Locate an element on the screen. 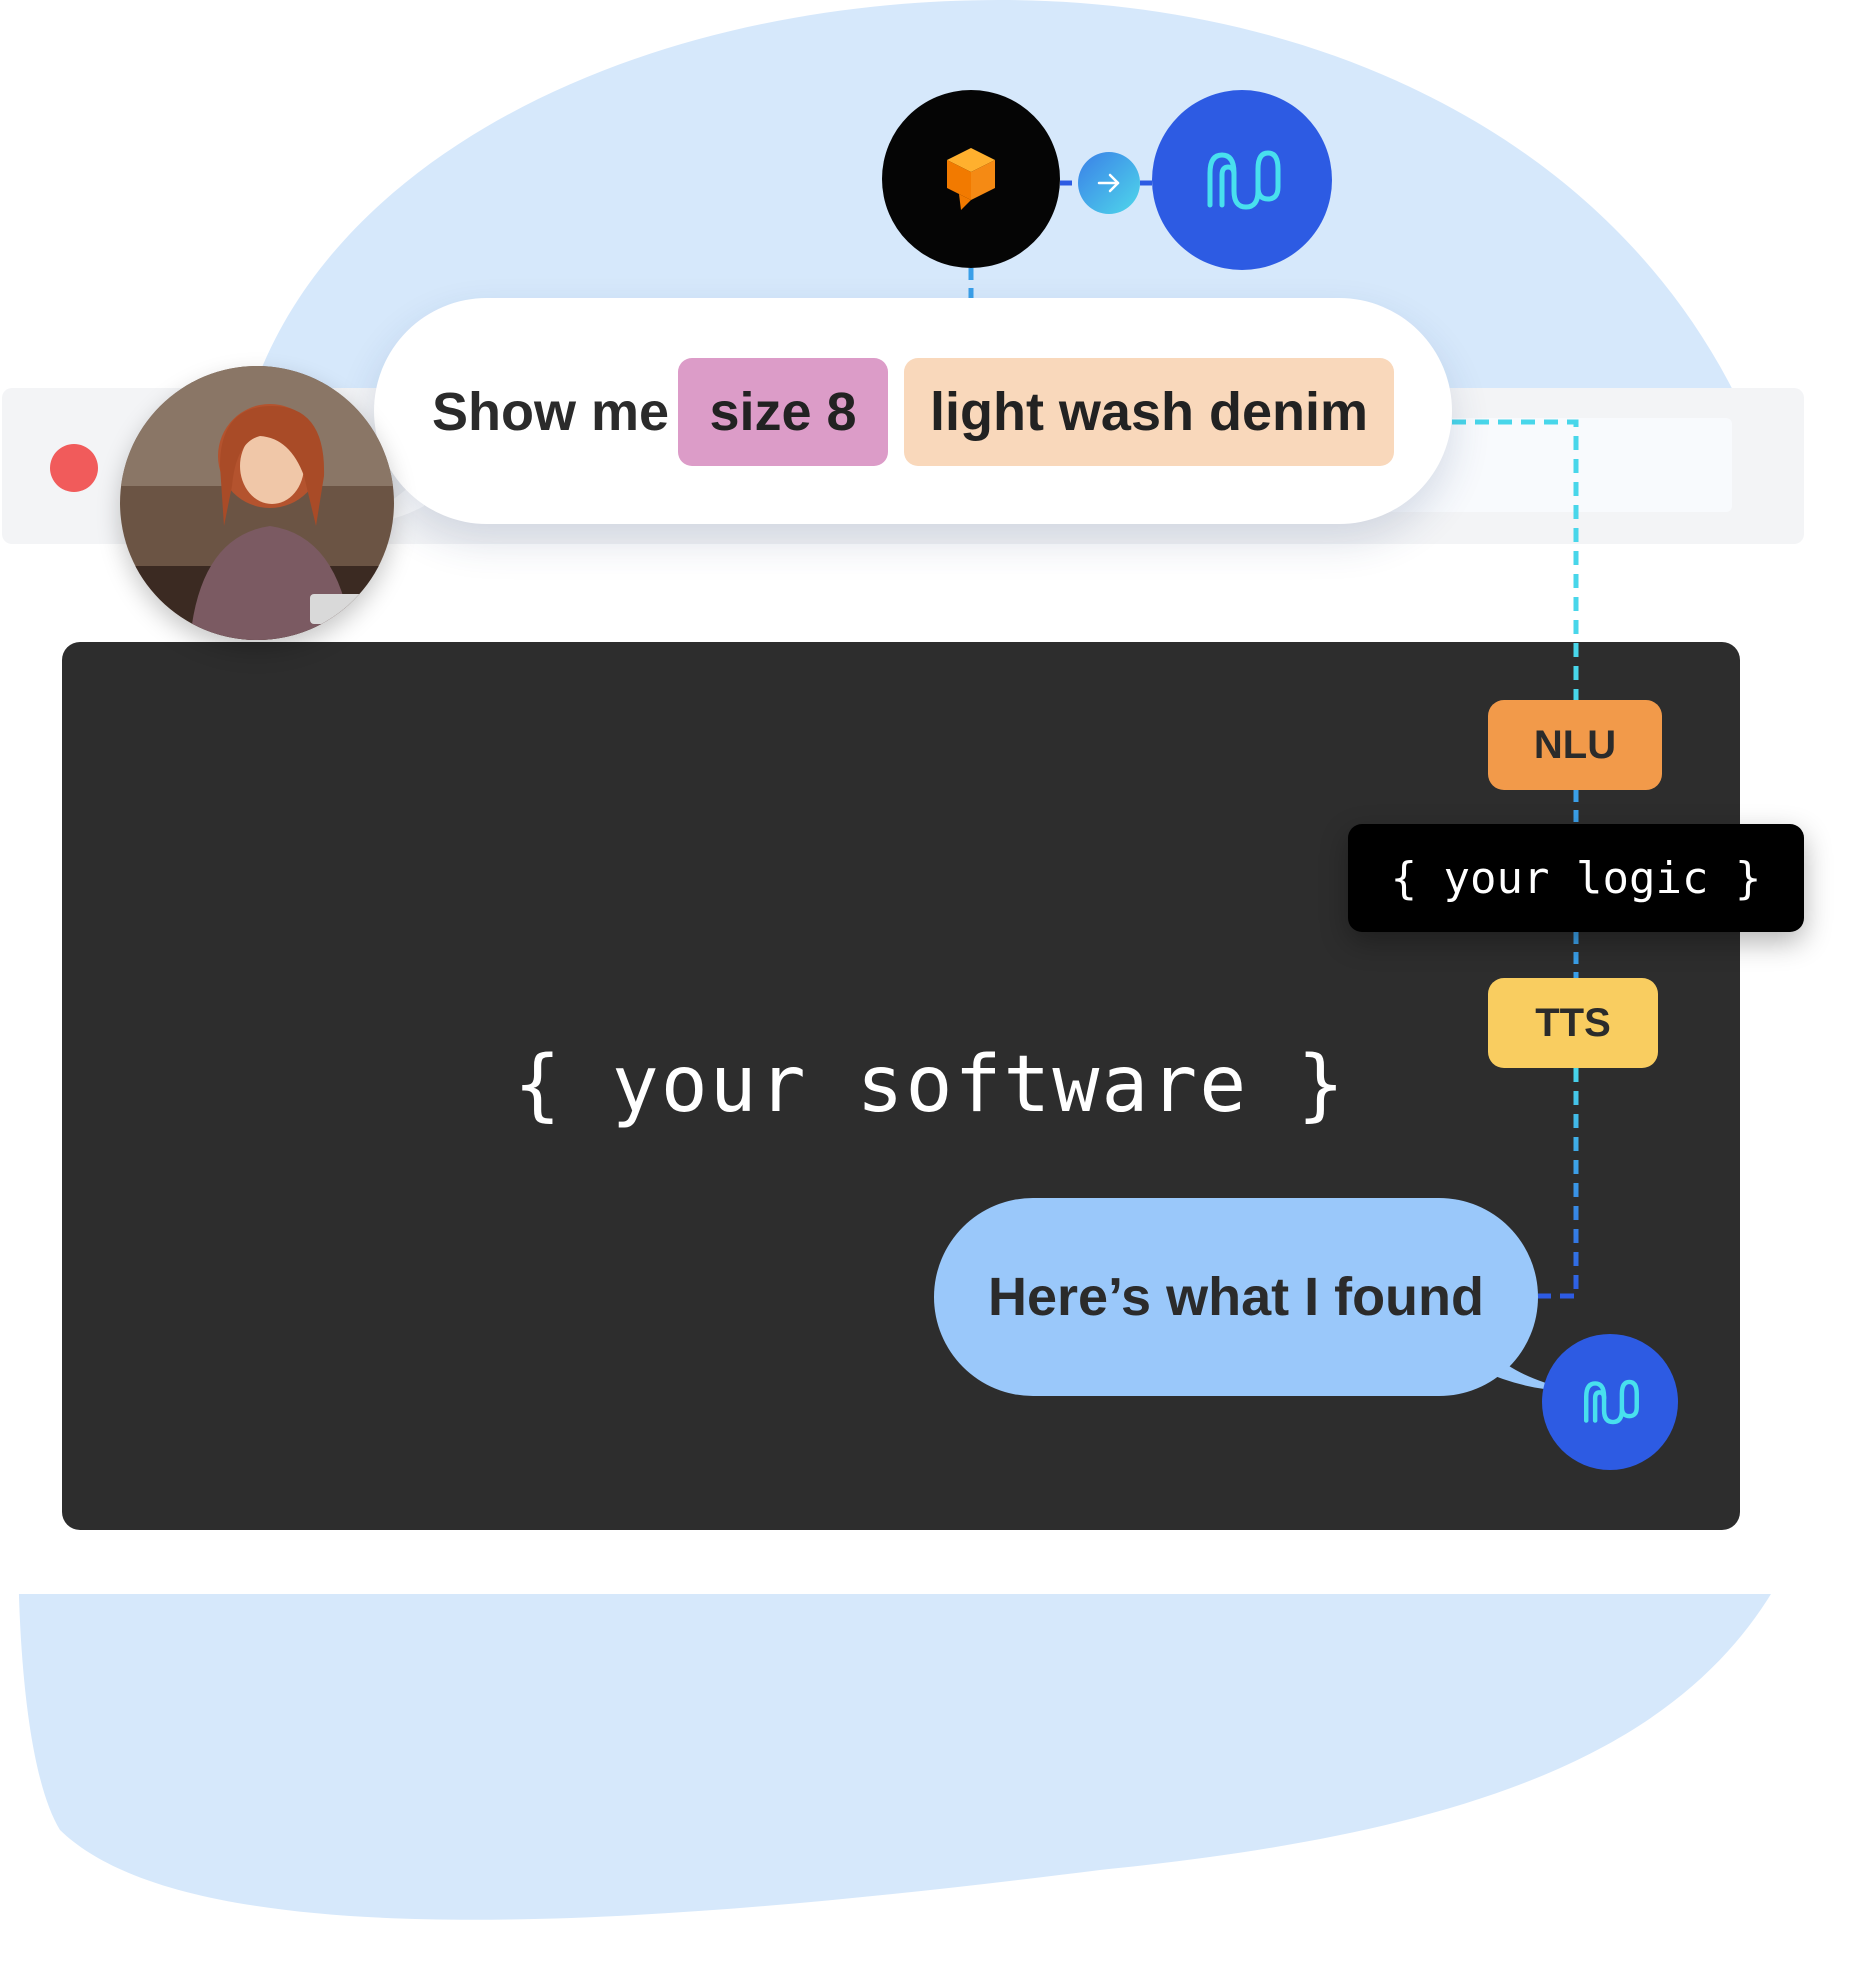 Image resolution: width=1860 pixels, height=1966 pixels. tts-stage: TTS is located at coordinates (1573, 1023).